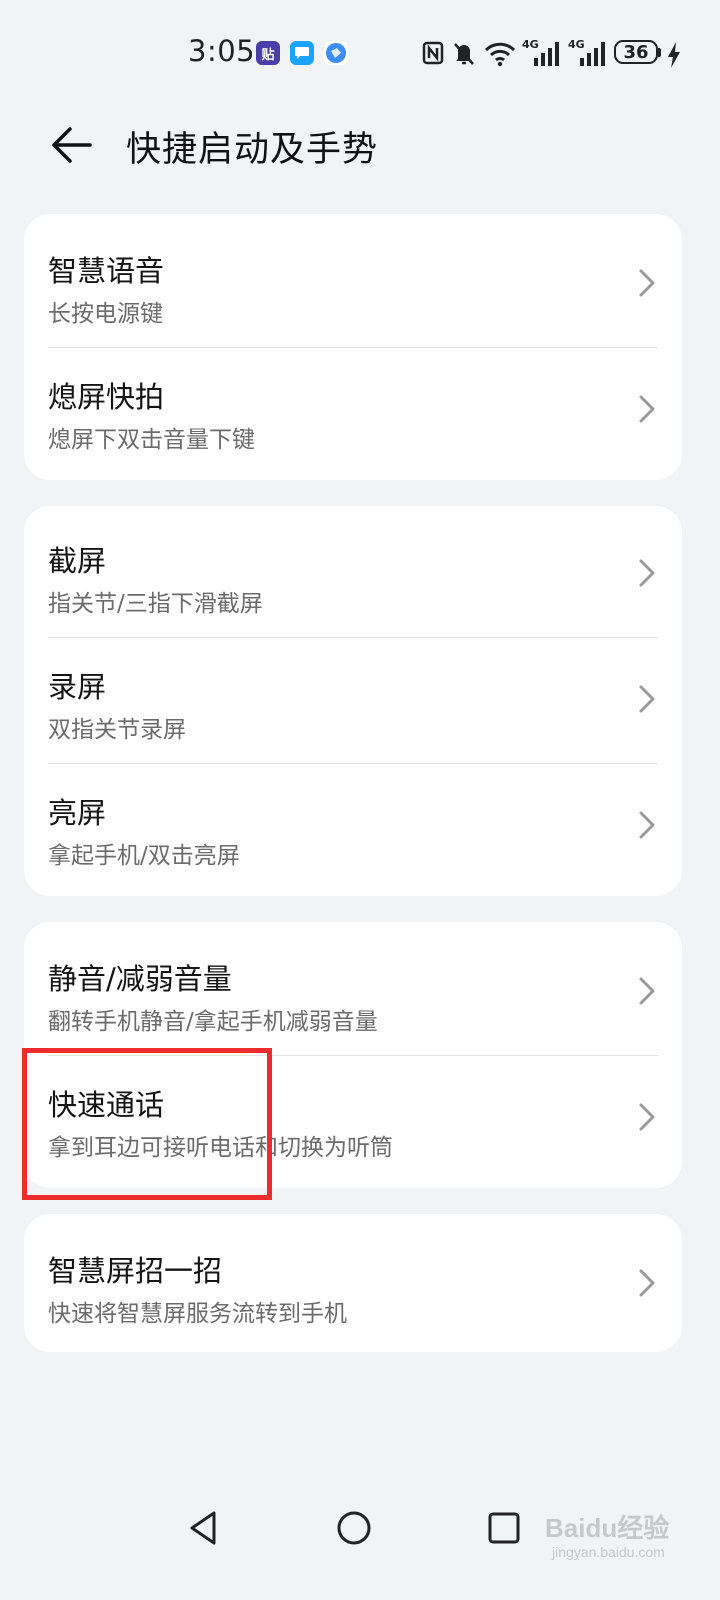 The width and height of the screenshot is (720, 1600). Describe the element at coordinates (144, 856) in the screenshot. I see `setting-subtitle: 拿起手机/双击亮屏` at that location.